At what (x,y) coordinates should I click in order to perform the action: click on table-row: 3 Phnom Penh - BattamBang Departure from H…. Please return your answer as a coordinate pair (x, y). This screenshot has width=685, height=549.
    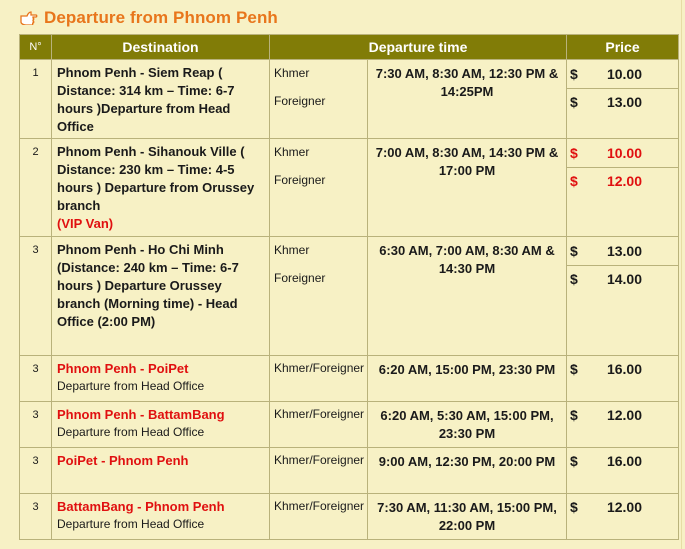
    Looking at the image, I should click on (349, 424).